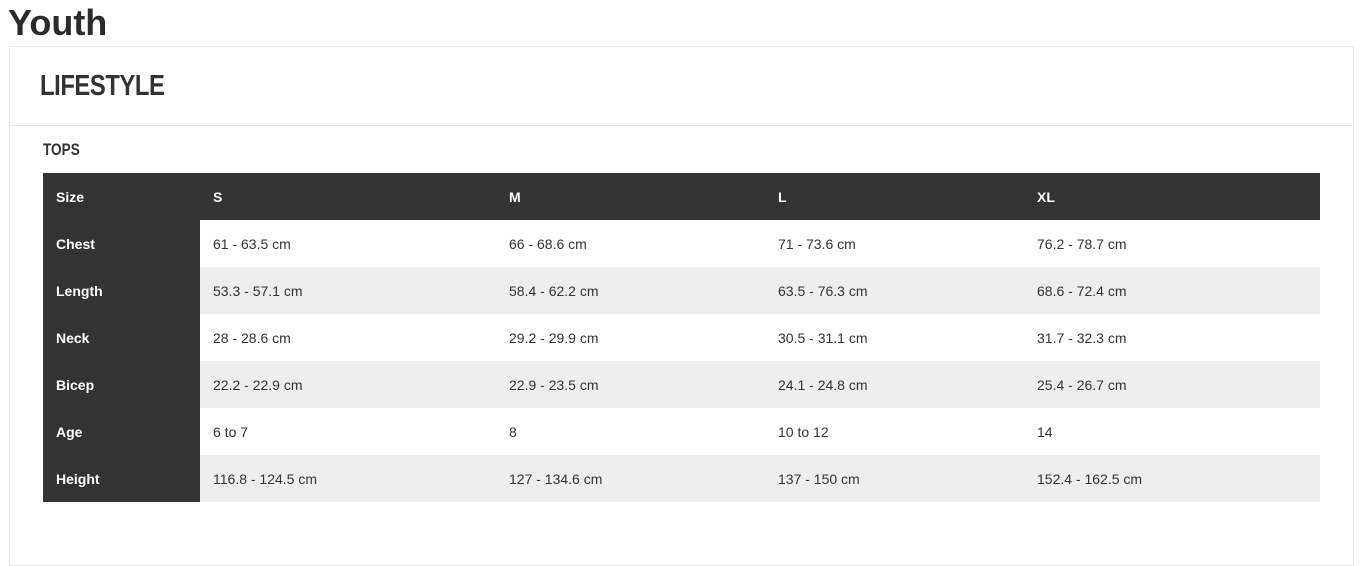 This screenshot has width=1370, height=566. What do you see at coordinates (61, 149) in the screenshot?
I see `section-title: TOPS` at bounding box center [61, 149].